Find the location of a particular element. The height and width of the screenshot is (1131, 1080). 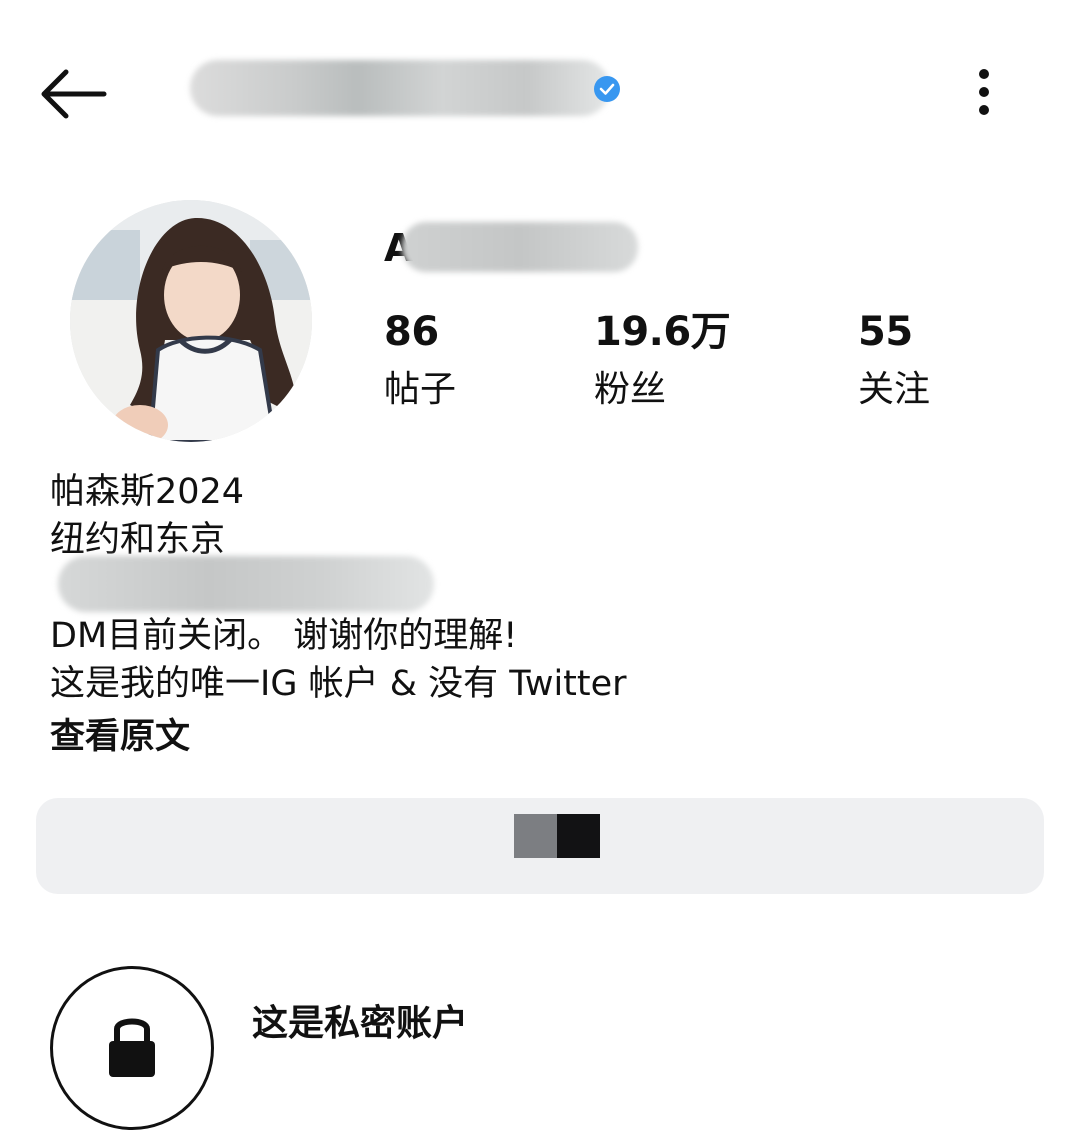

bio-line-4: DM目前关闭。 谢谢你的理解! is located at coordinates (284, 636).